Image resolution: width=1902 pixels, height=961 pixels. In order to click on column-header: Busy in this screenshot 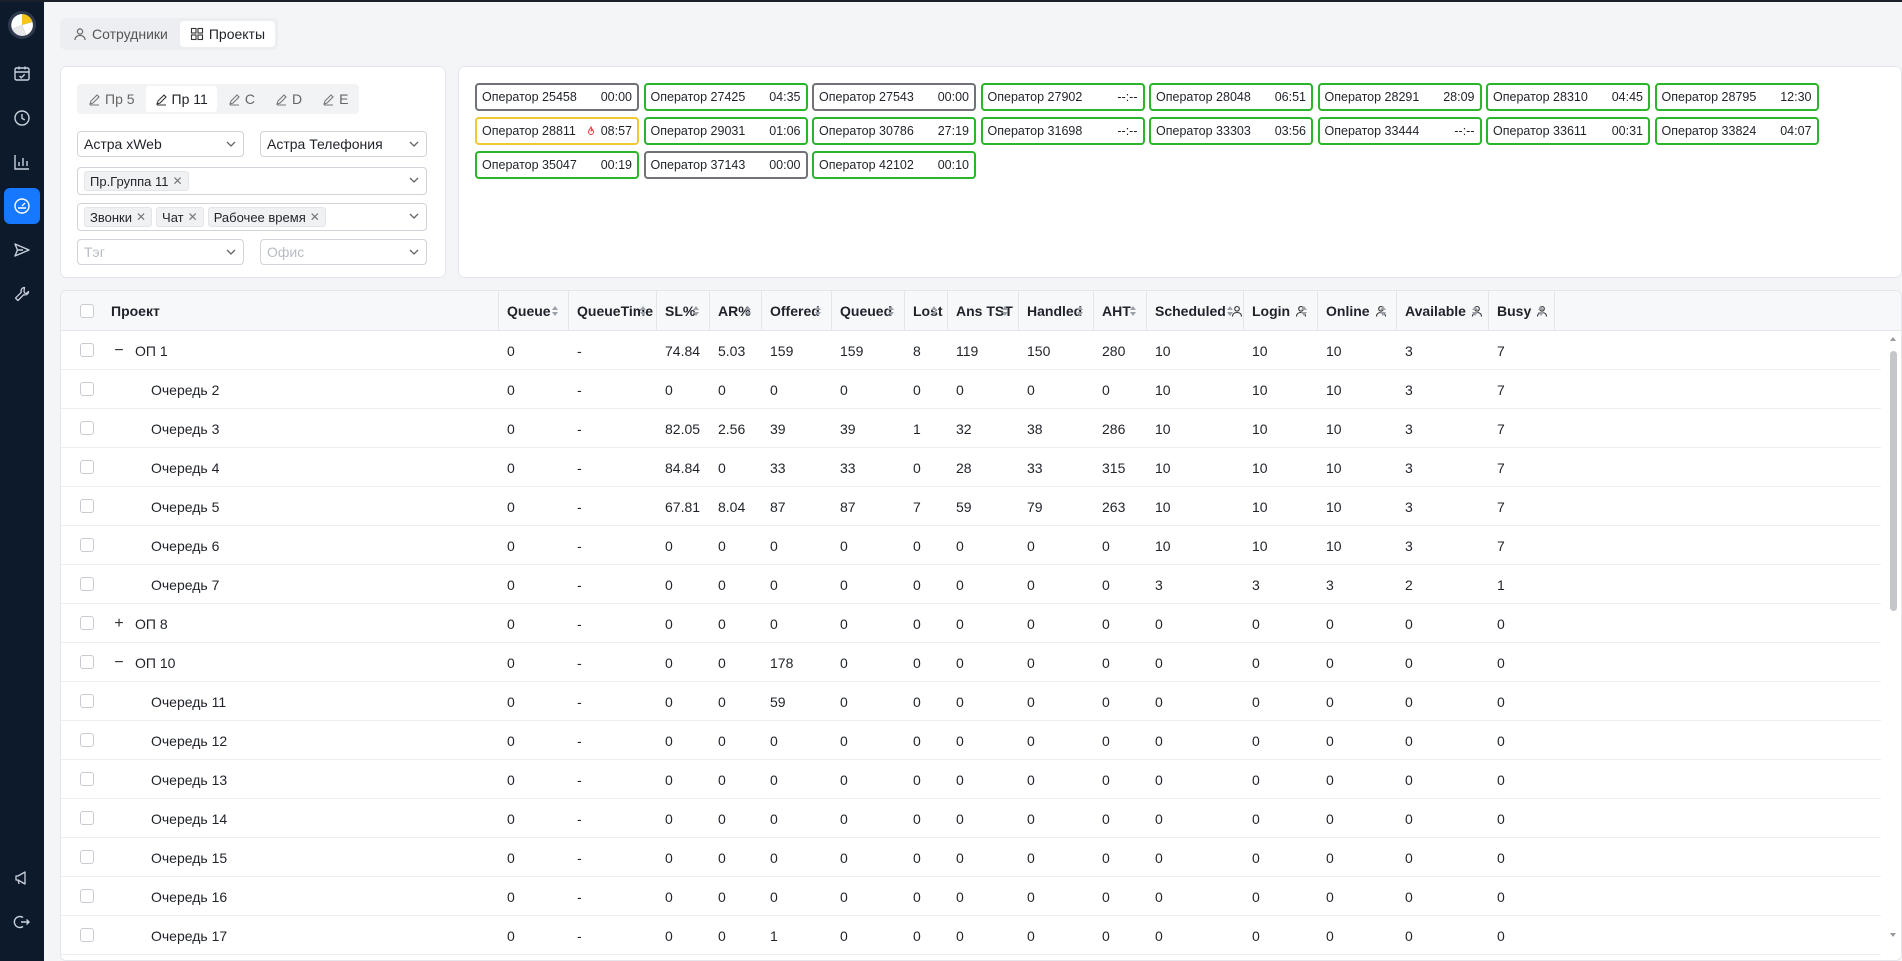, I will do `click(1522, 311)`.